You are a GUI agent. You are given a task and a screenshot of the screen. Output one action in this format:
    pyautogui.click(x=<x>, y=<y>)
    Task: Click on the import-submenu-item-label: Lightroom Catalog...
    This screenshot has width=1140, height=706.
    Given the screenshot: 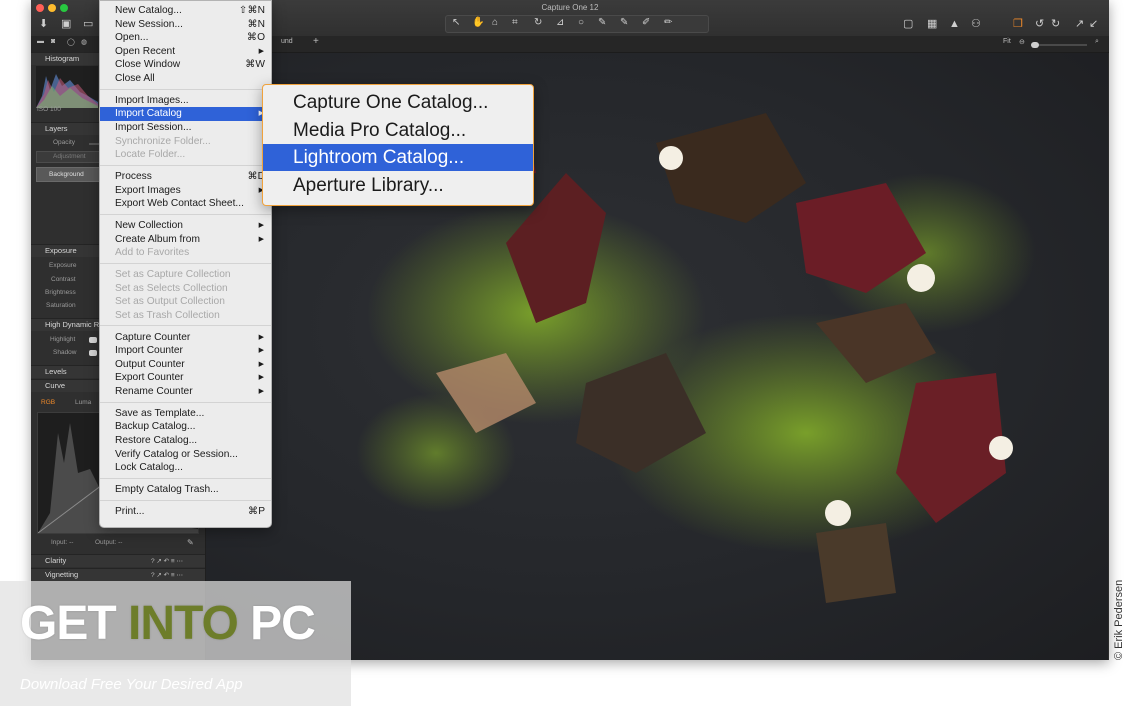 What is the action you would take?
    pyautogui.click(x=379, y=157)
    